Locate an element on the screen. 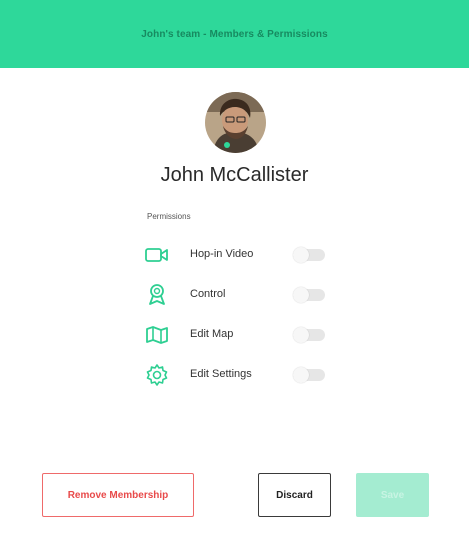  permissions-heading: Permissions is located at coordinates (169, 216).